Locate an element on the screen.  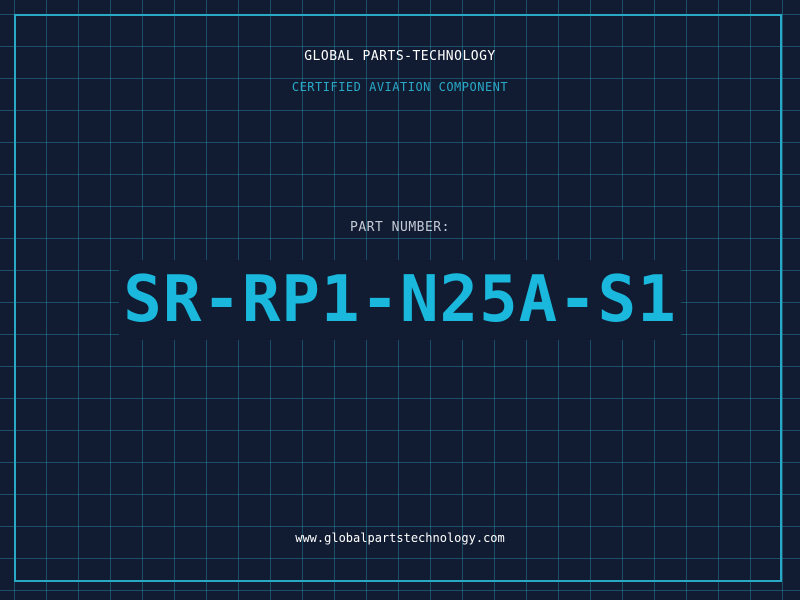
part-number-value: SR-RP1-N25A-S1 is located at coordinates (400, 300).